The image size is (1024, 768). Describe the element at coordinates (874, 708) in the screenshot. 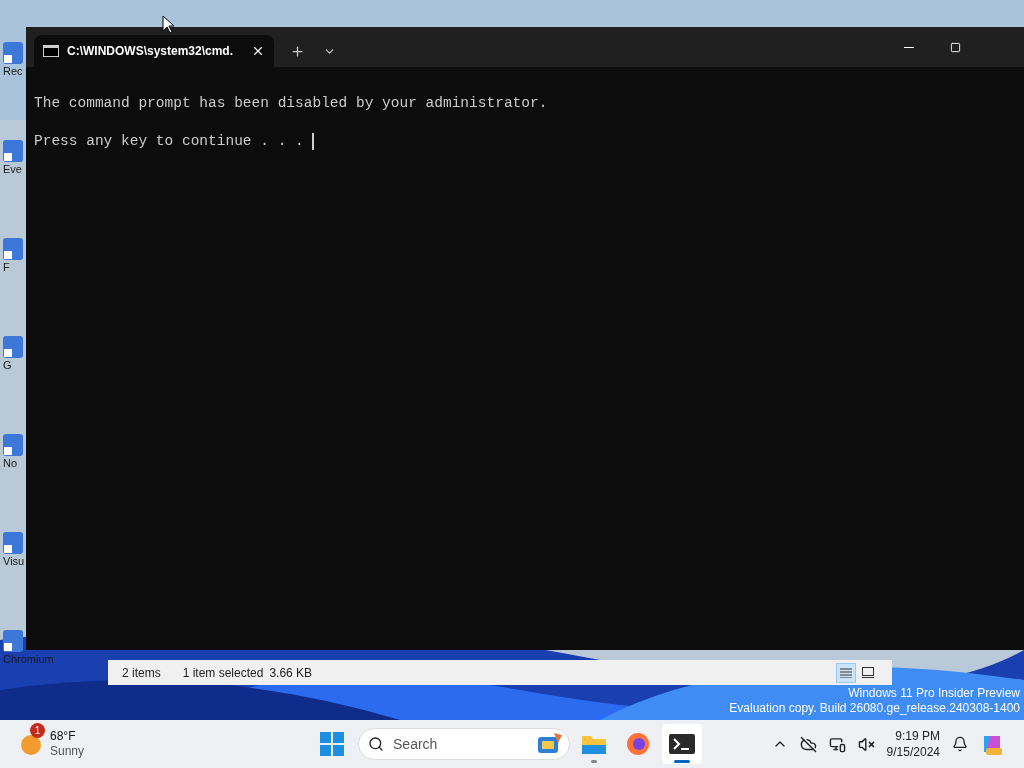

I see `watermark-text: Evaluation copy. Build 26080.ge_release.240308-1400` at that location.